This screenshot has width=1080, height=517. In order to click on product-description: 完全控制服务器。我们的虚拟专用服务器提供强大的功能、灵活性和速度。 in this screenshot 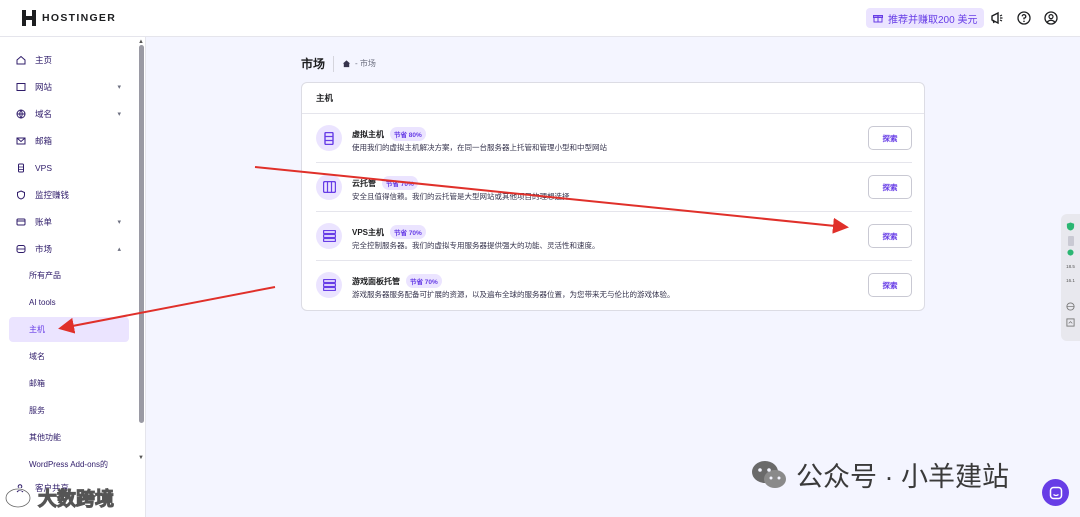, I will do `click(476, 245)`.